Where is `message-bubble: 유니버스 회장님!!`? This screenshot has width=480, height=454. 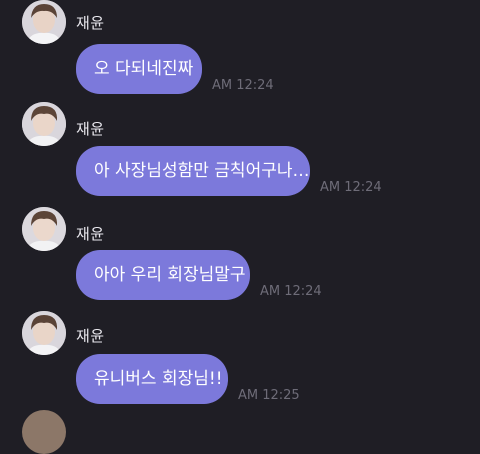 message-bubble: 유니버스 회장님!! is located at coordinates (152, 379).